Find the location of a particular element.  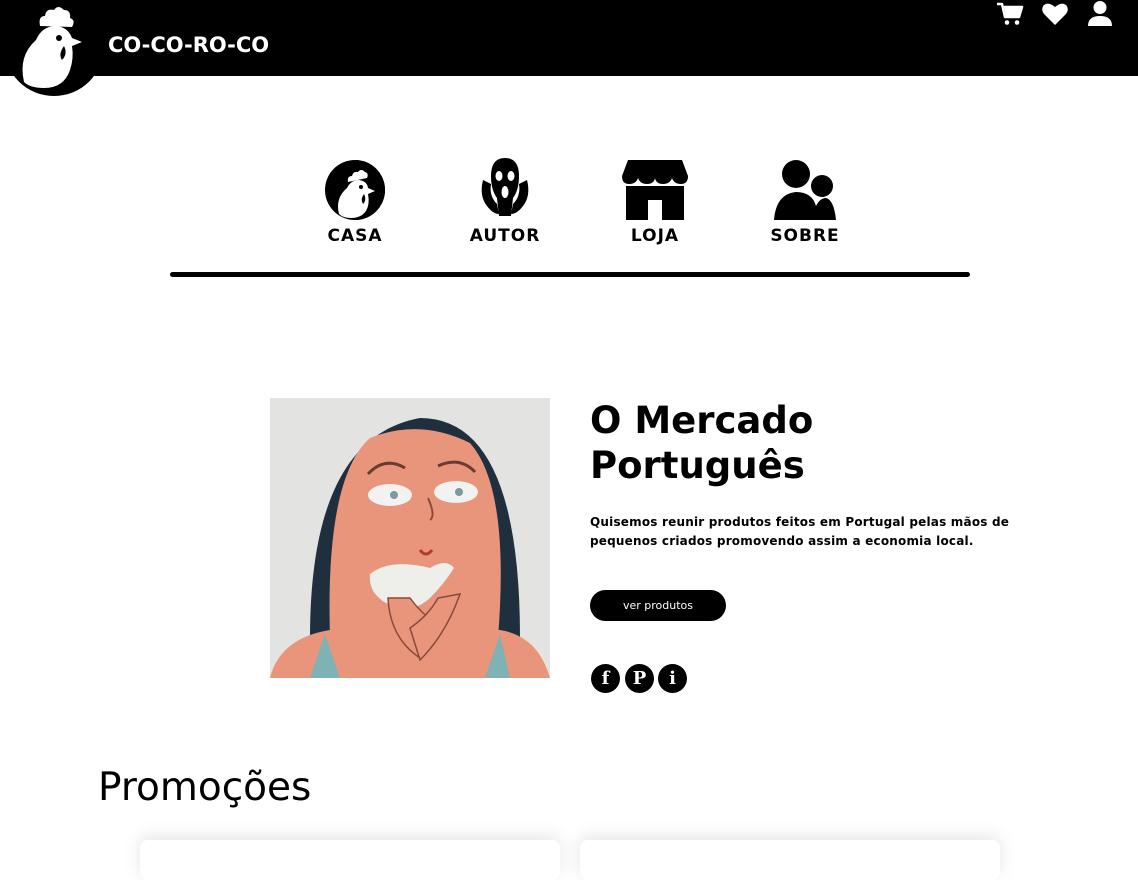

nav-label-autor: AUTOR is located at coordinates (505, 236).